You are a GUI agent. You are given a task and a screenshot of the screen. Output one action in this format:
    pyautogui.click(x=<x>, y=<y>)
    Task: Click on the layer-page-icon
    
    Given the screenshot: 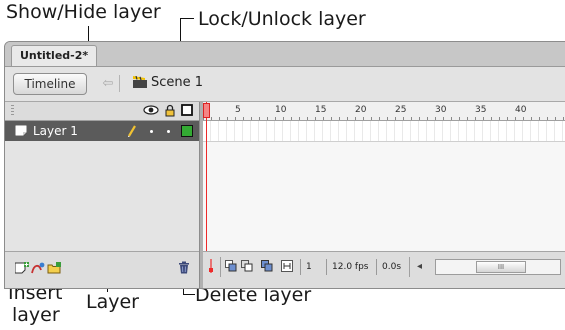 What is the action you would take?
    pyautogui.click(x=21, y=130)
    